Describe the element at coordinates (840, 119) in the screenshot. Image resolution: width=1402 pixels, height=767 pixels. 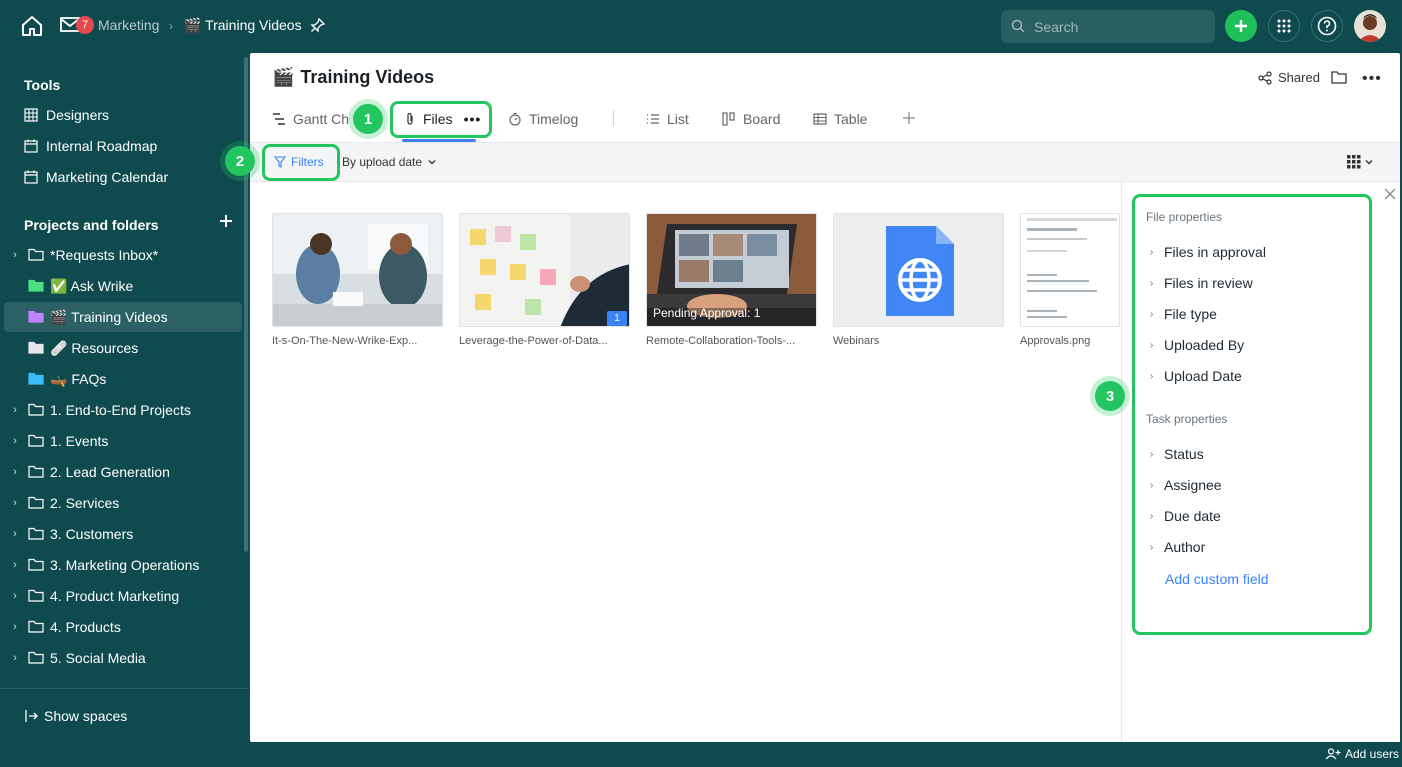
I see `tab-table: Table` at that location.